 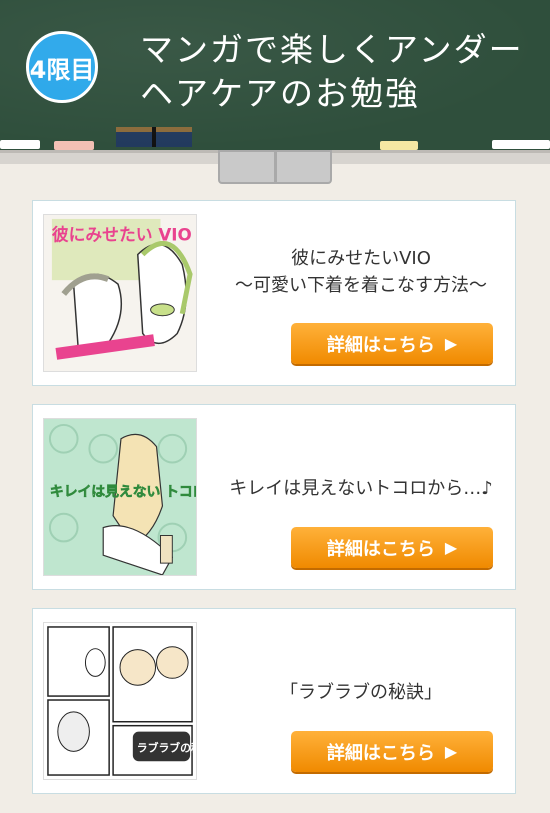 I want to click on details-button-3: 詳細はこちら ▶, so click(x=392, y=751).